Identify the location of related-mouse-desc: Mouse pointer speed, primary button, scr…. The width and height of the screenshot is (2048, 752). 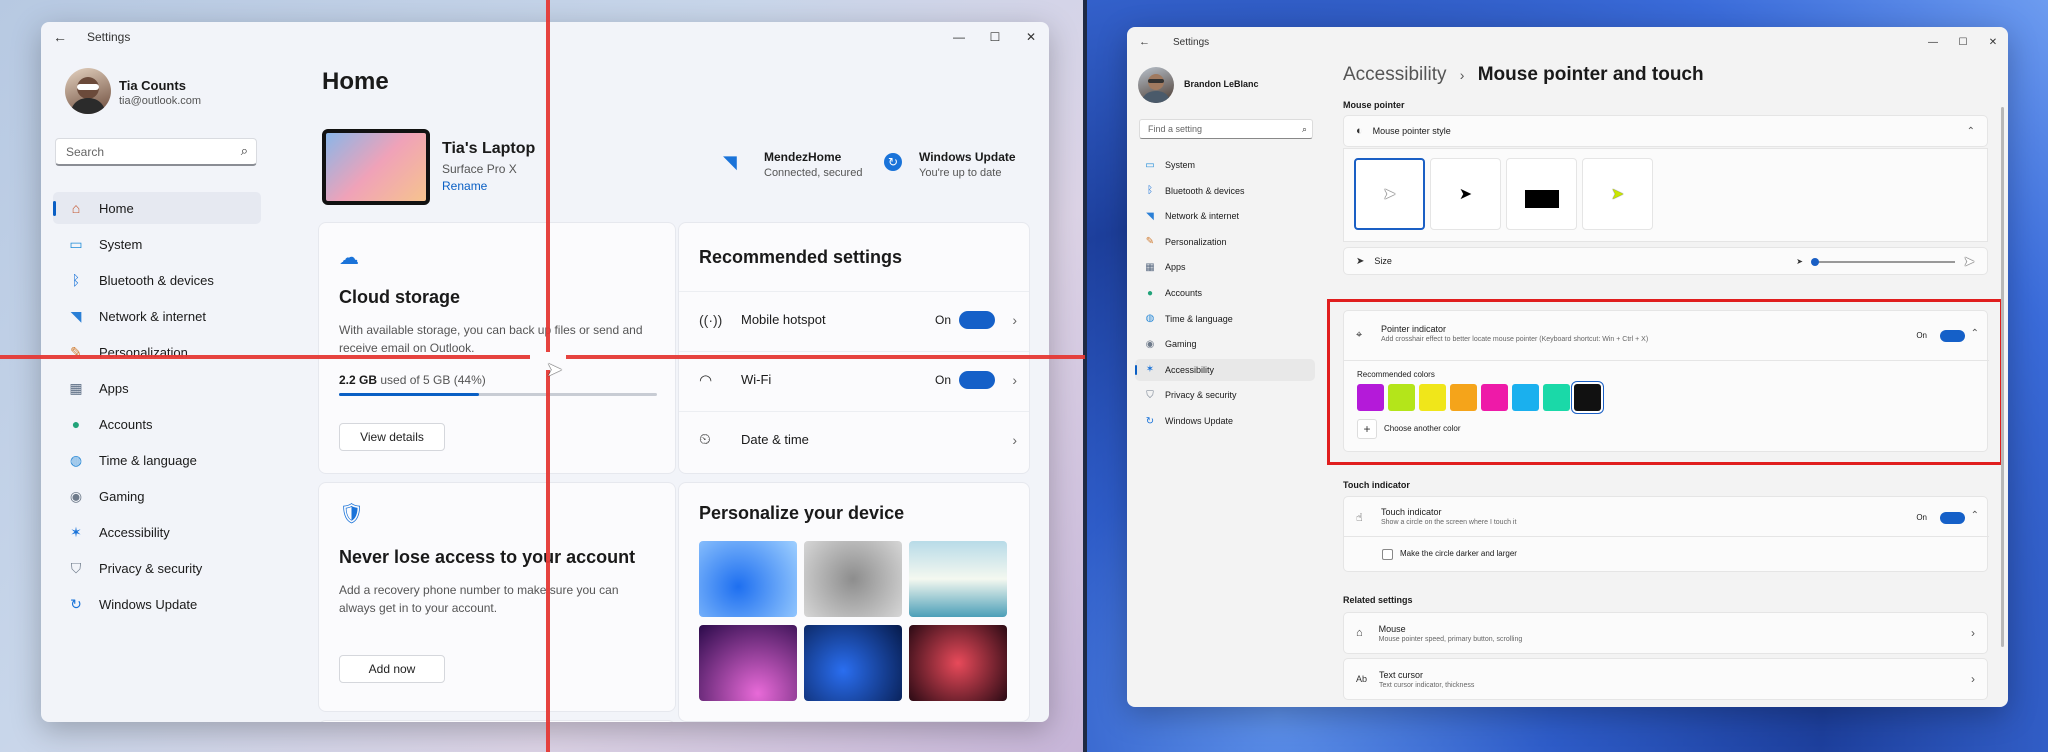
(1450, 639).